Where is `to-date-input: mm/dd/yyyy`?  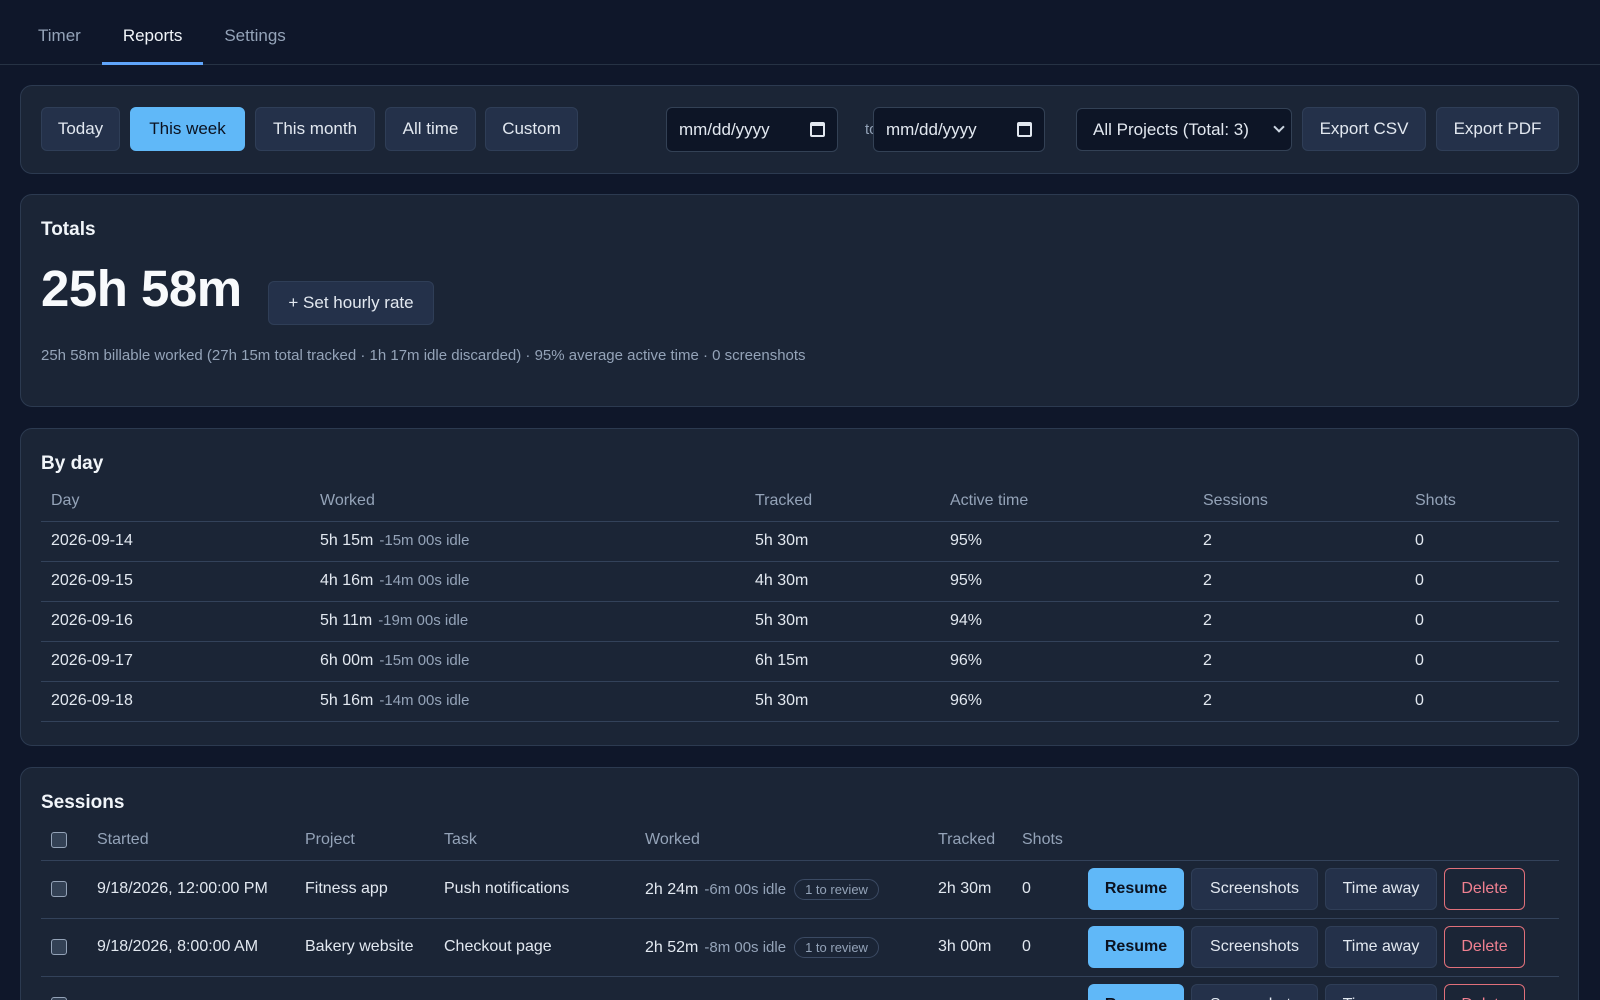
to-date-input: mm/dd/yyyy is located at coordinates (959, 129).